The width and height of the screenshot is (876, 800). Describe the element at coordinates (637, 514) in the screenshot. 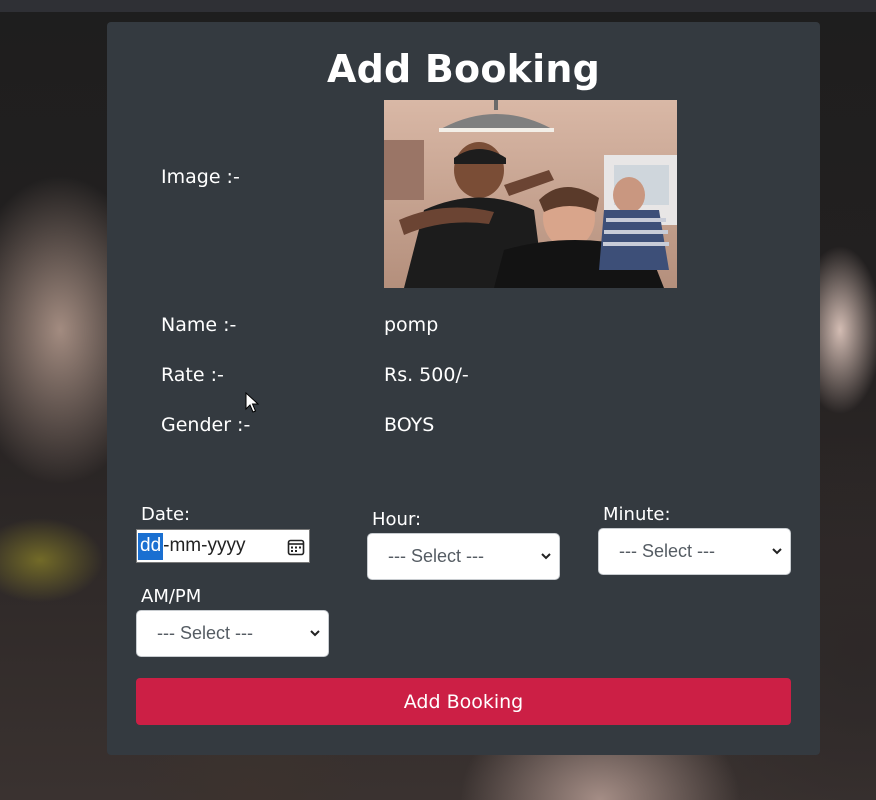

I see `minute-label: Minute:` at that location.